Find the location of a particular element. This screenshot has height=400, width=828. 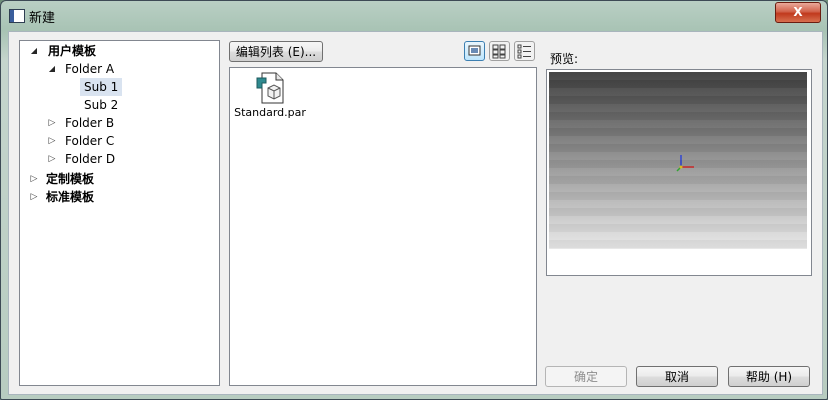

tree-item-label: 标准模板 is located at coordinates (70, 197).